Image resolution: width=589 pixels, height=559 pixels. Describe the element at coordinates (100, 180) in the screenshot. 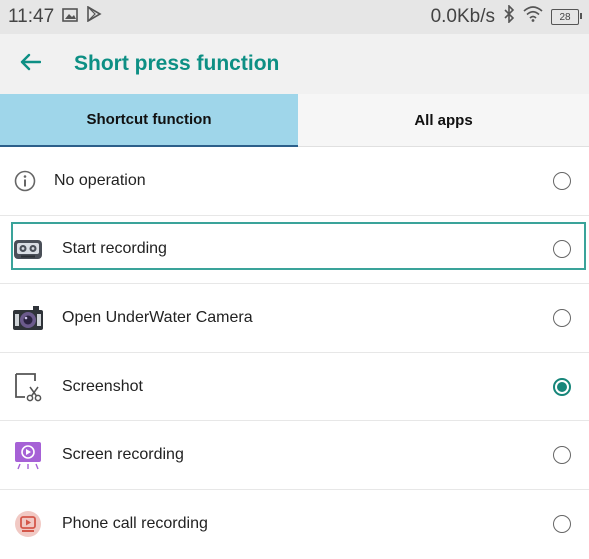

I see `option-label: No operation` at that location.